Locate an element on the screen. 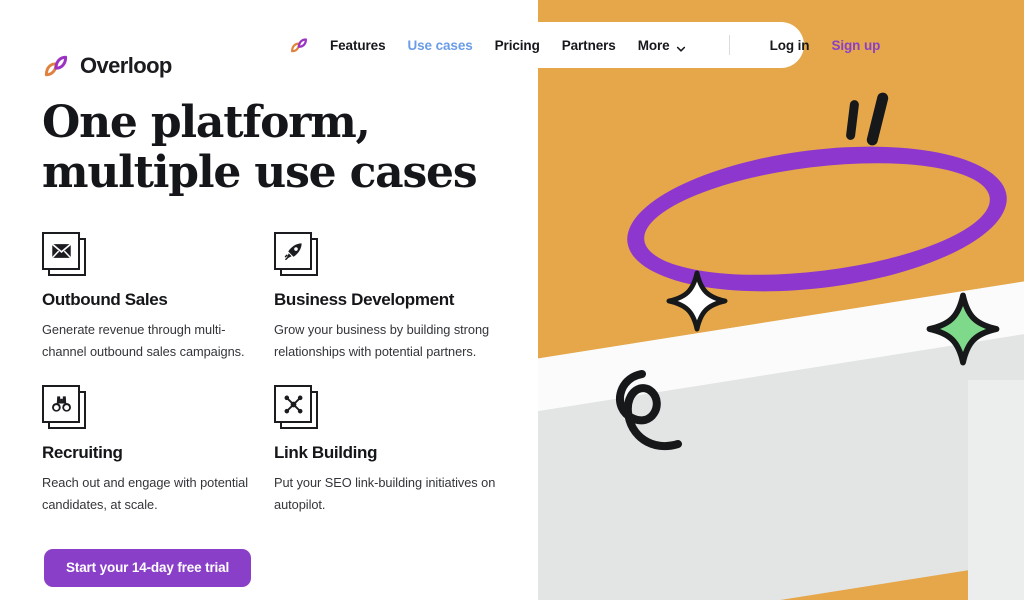  navbar-logo-mark-icon is located at coordinates (299, 45).